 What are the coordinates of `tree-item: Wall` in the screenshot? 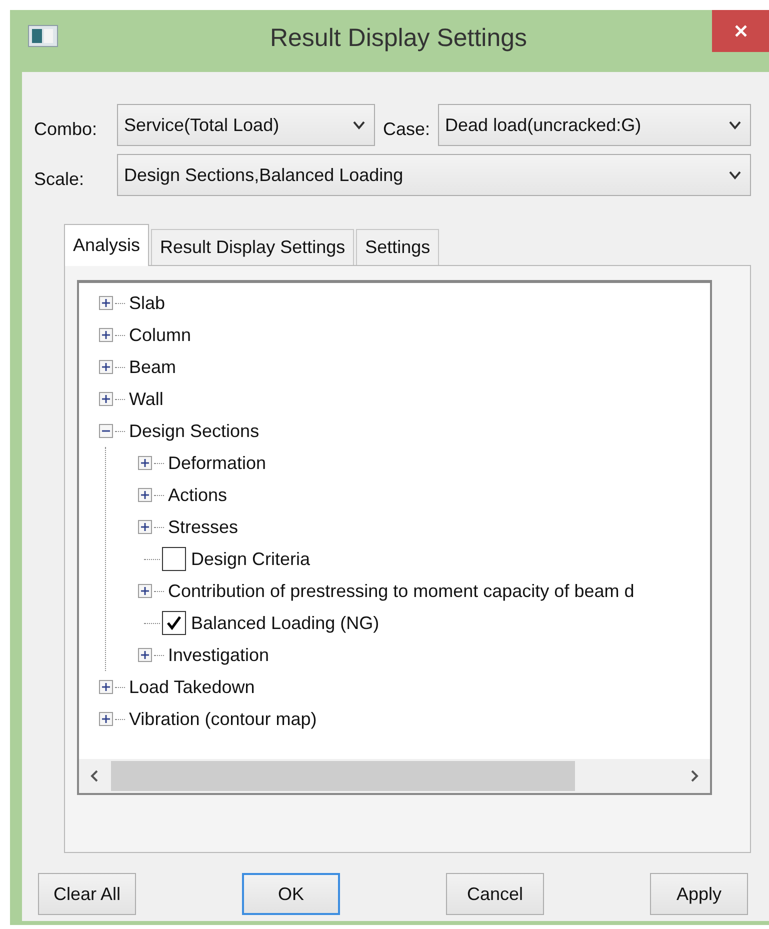 It's located at (146, 399).